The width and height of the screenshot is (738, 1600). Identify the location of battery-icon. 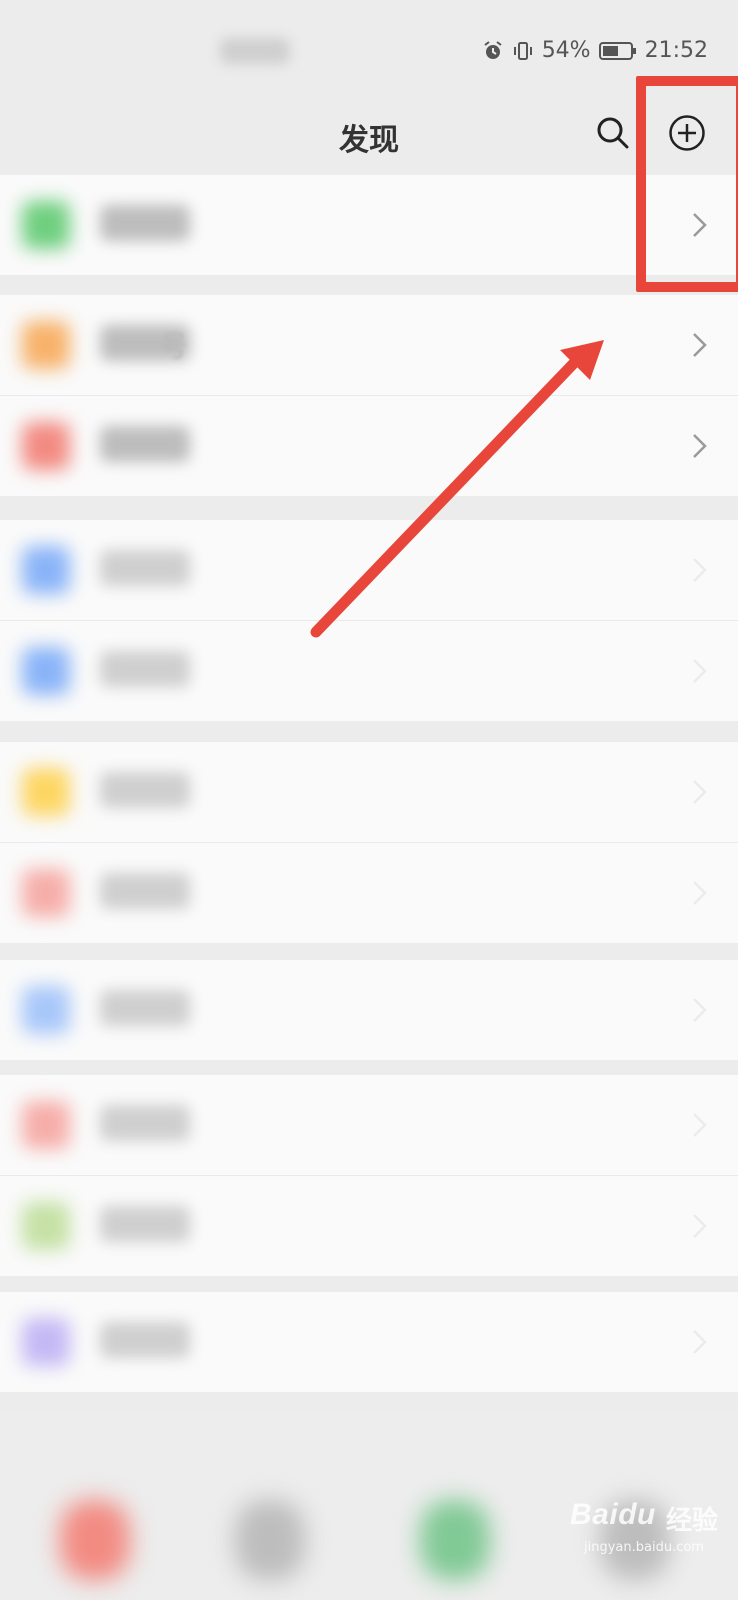
(617, 51).